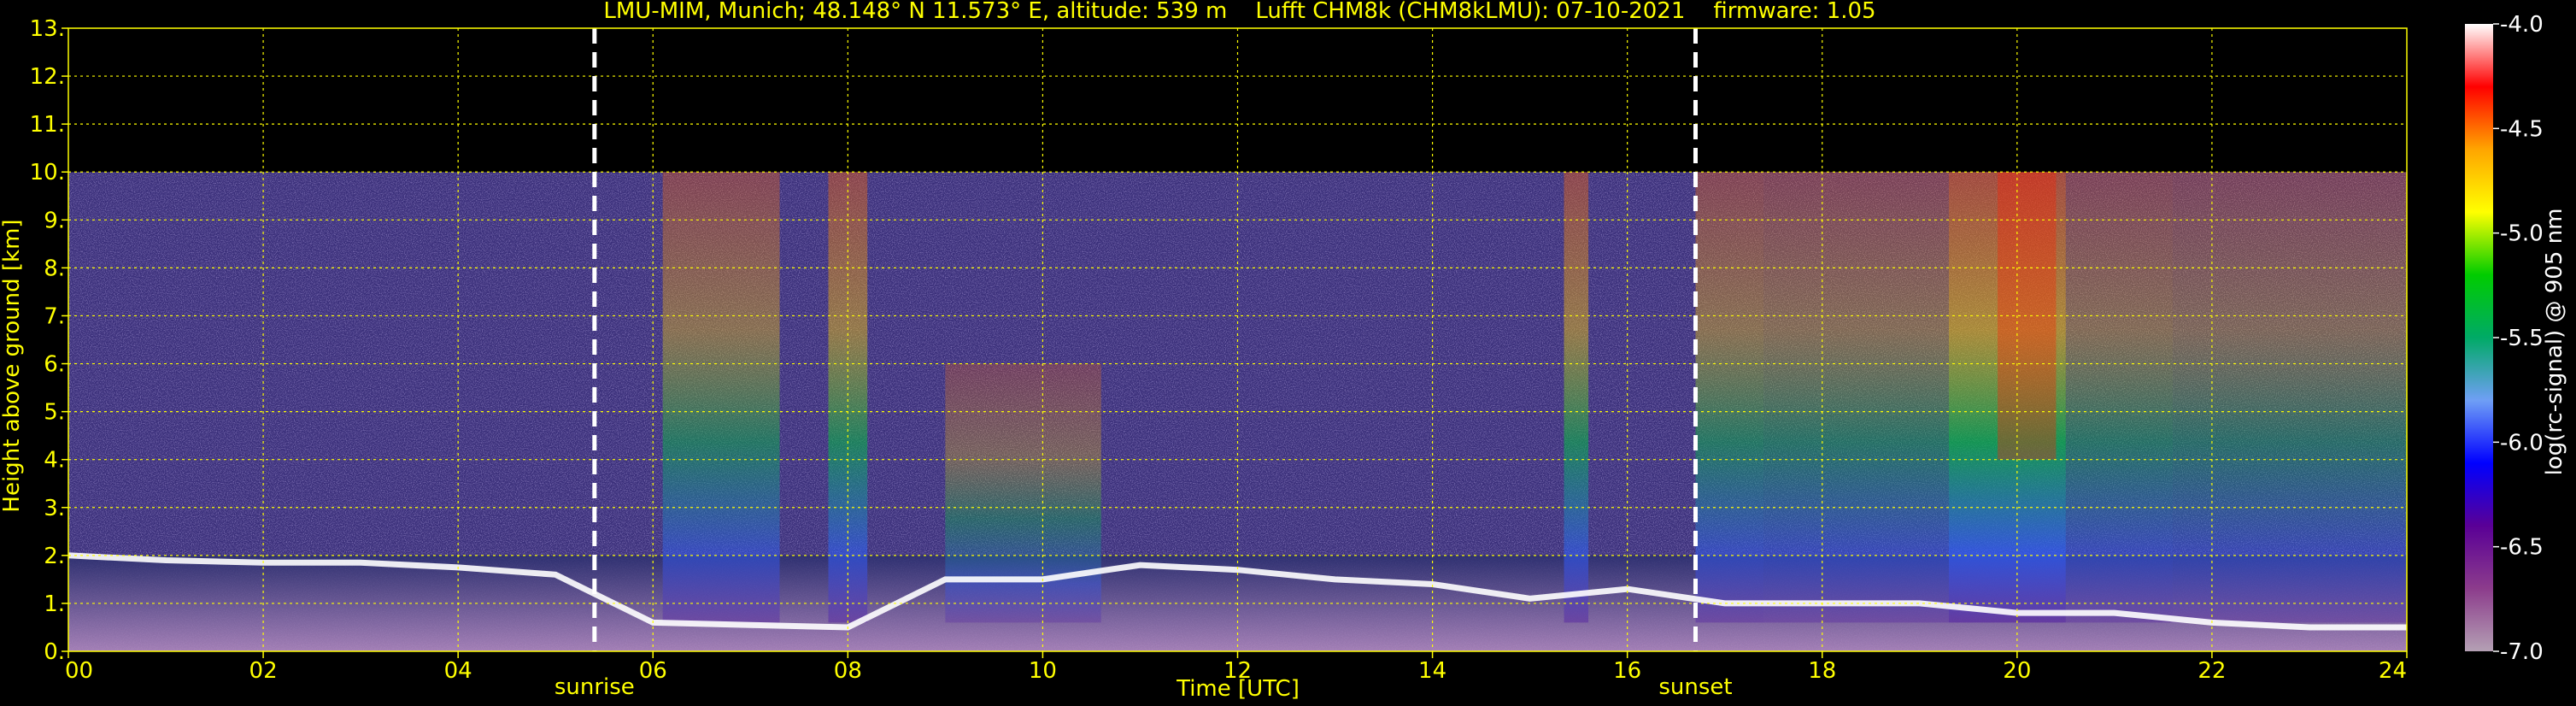 This screenshot has width=2576, height=706. Describe the element at coordinates (54, 461) in the screenshot. I see `y-tick-label: 4.` at that location.